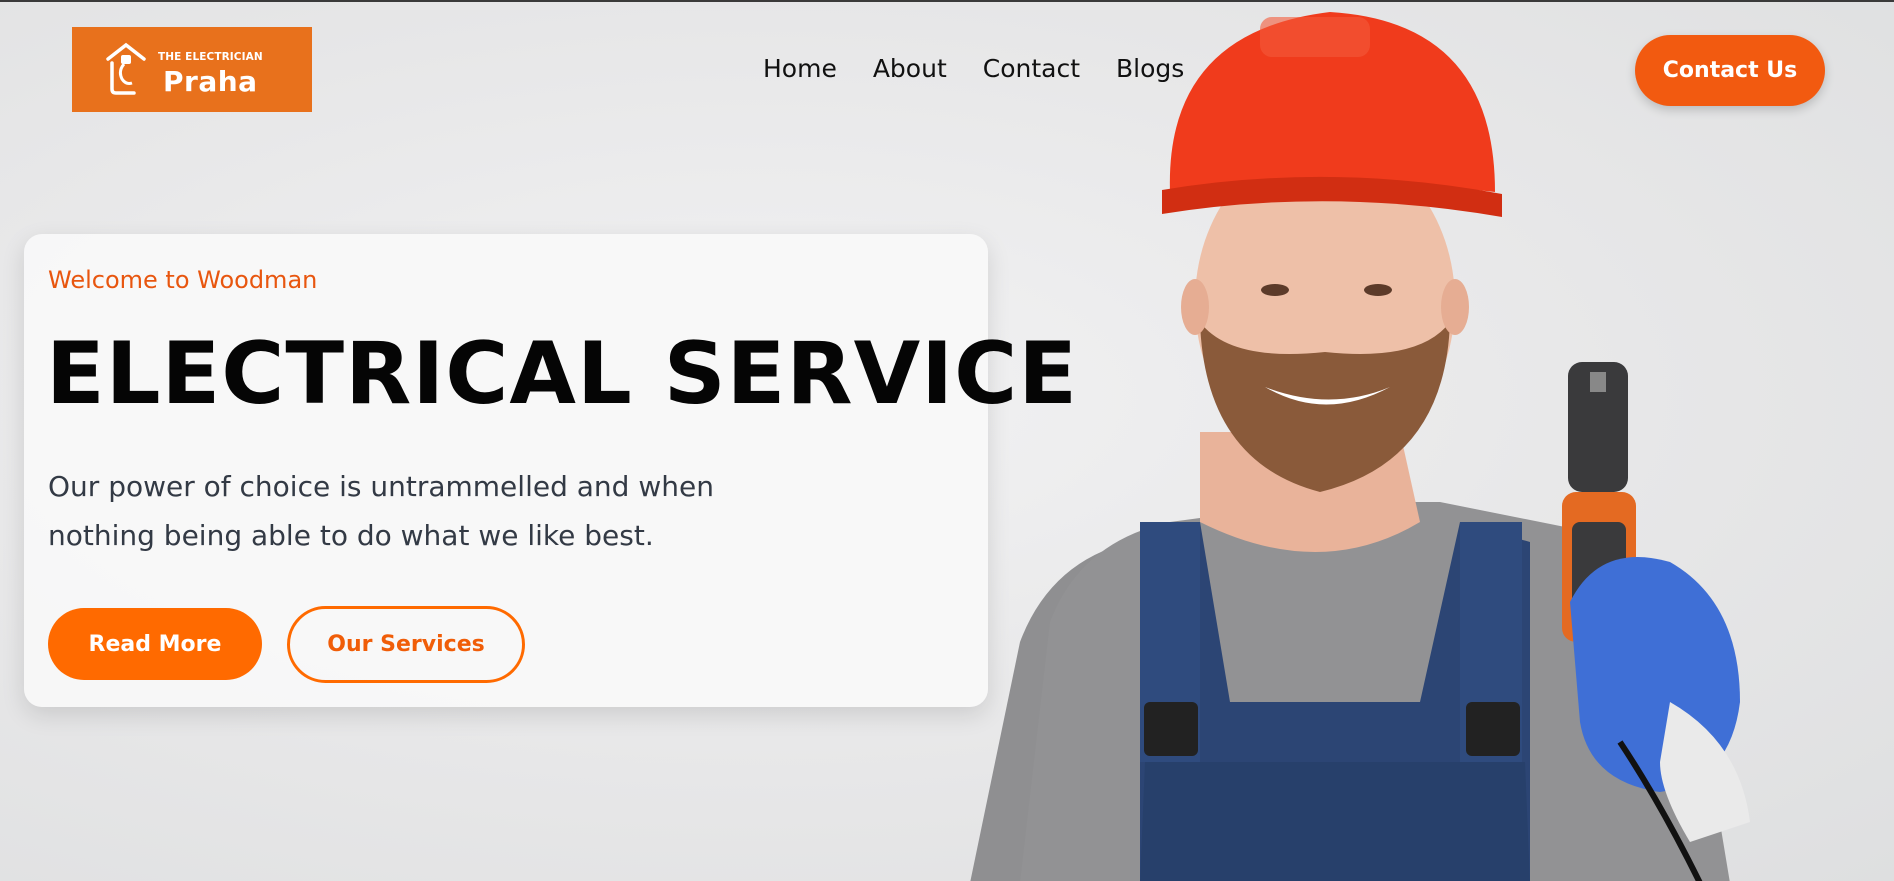 This screenshot has width=1894, height=881. What do you see at coordinates (406, 644) in the screenshot?
I see `our-services-button: Our Services` at bounding box center [406, 644].